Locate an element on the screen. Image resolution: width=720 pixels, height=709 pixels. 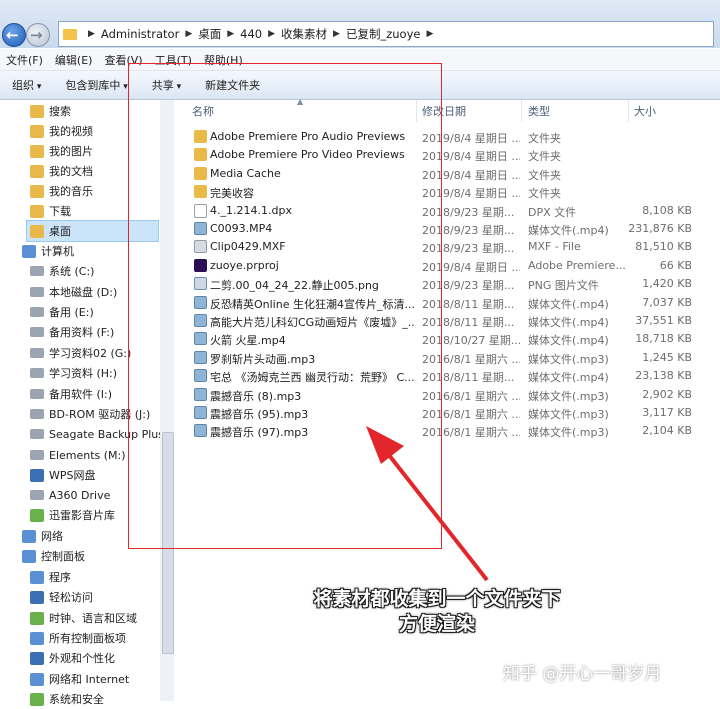
nav-item-drive-h: 学习资料 (H:) is located at coordinates (73, 373).